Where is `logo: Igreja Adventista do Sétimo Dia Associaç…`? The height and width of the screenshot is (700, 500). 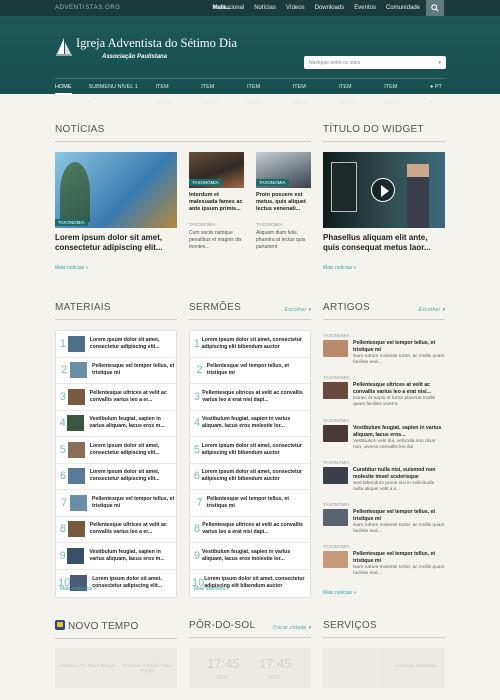
logo: Igreja Adventista do Sétimo Dia Associaç… is located at coordinates (146, 48).